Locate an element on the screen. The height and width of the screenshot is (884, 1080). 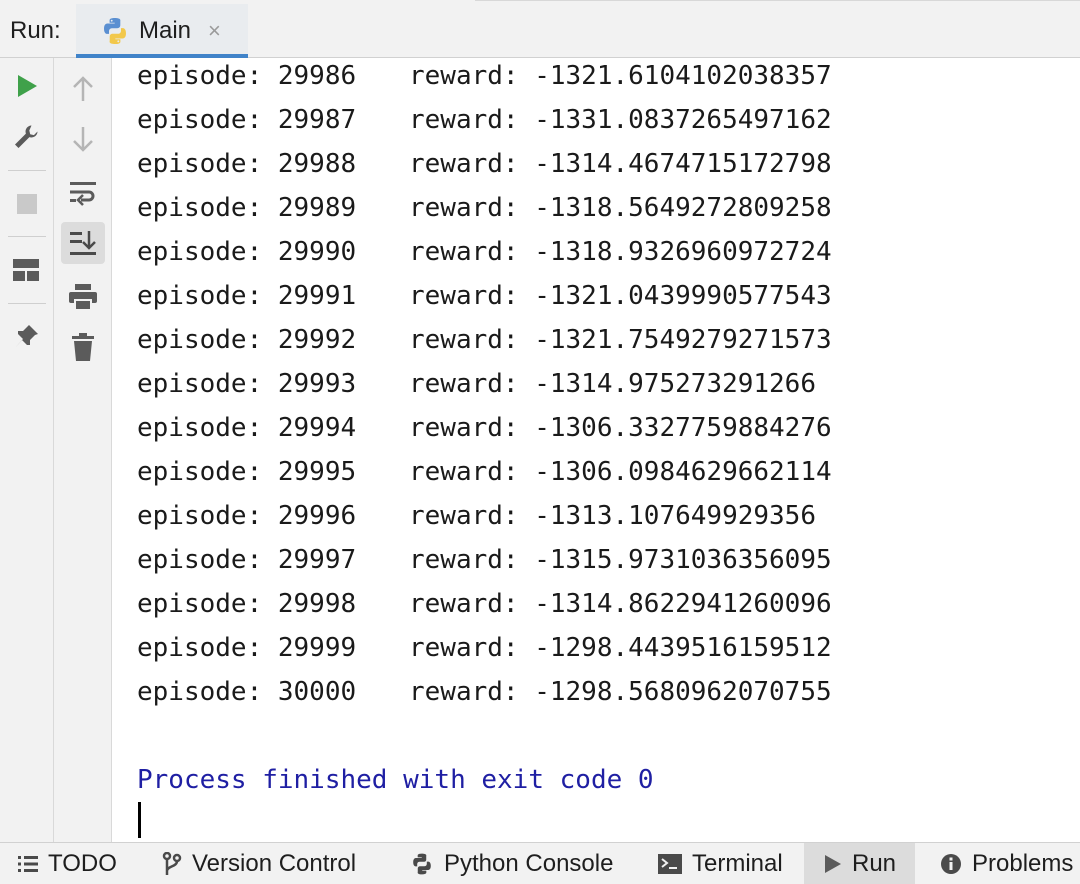
episode-text: episode: 29999 is located at coordinates (247, 648).